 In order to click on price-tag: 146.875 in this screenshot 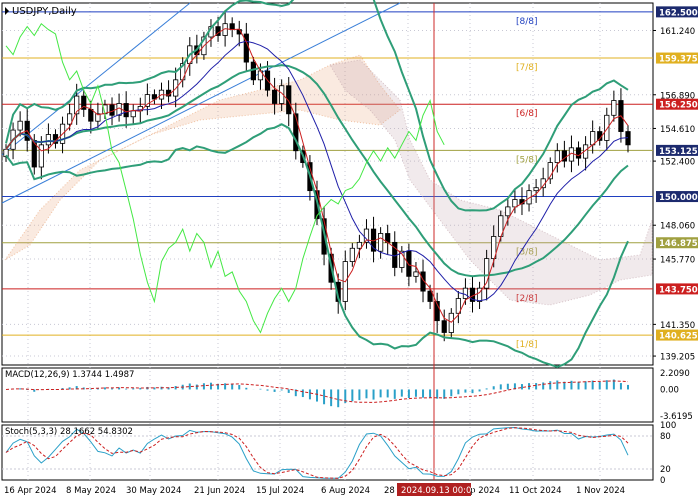, I will do `click(677, 243)`.